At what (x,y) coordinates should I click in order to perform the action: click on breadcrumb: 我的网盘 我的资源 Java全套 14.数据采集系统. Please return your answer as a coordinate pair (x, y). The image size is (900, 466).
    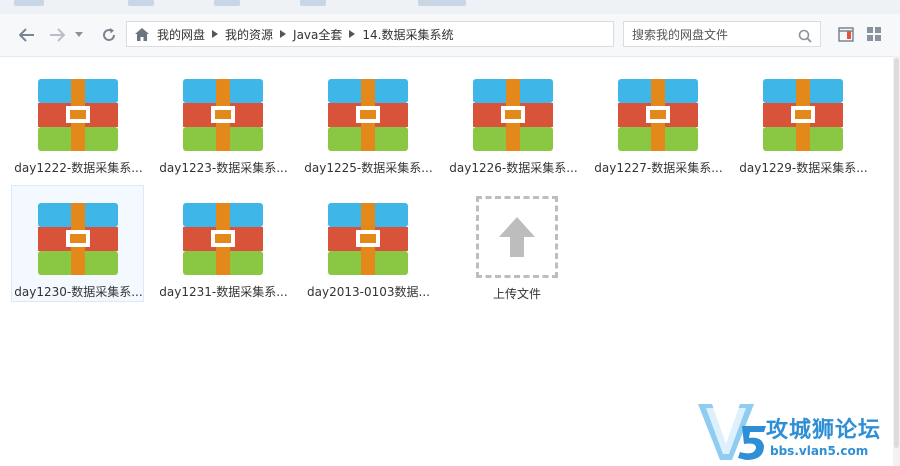
    Looking at the image, I should click on (370, 34).